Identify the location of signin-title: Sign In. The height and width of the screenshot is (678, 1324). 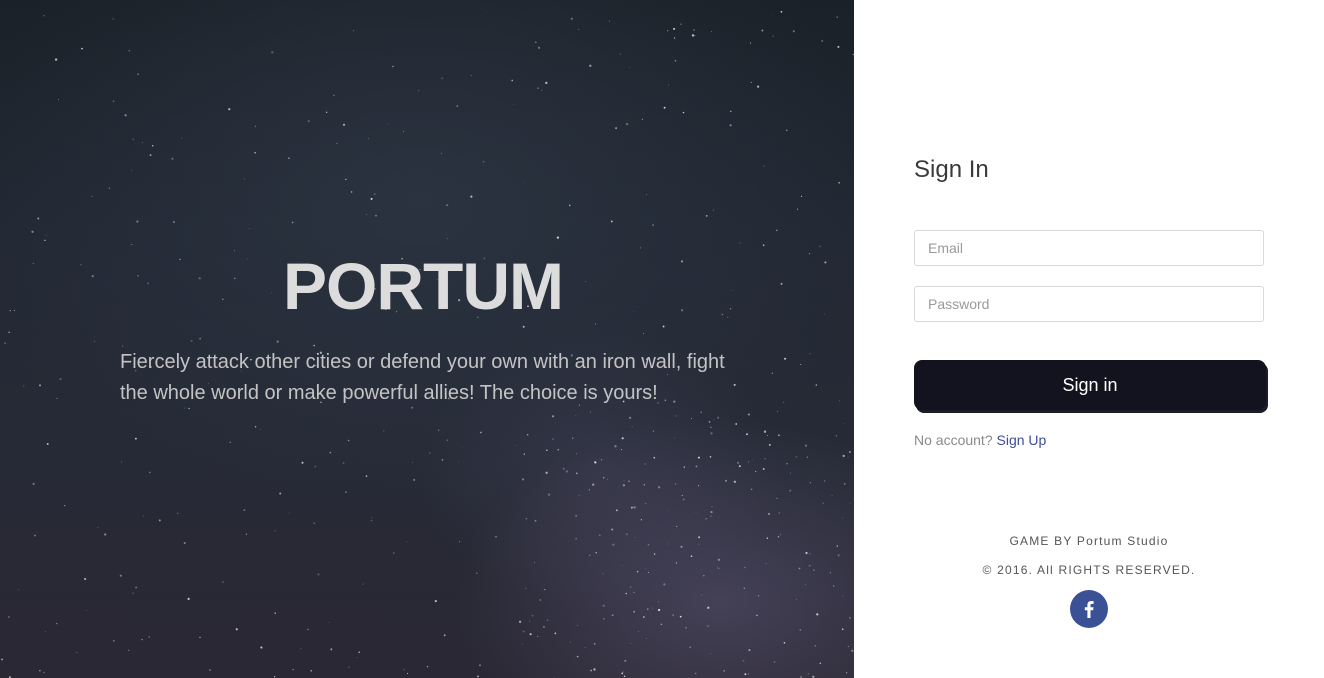
(951, 169).